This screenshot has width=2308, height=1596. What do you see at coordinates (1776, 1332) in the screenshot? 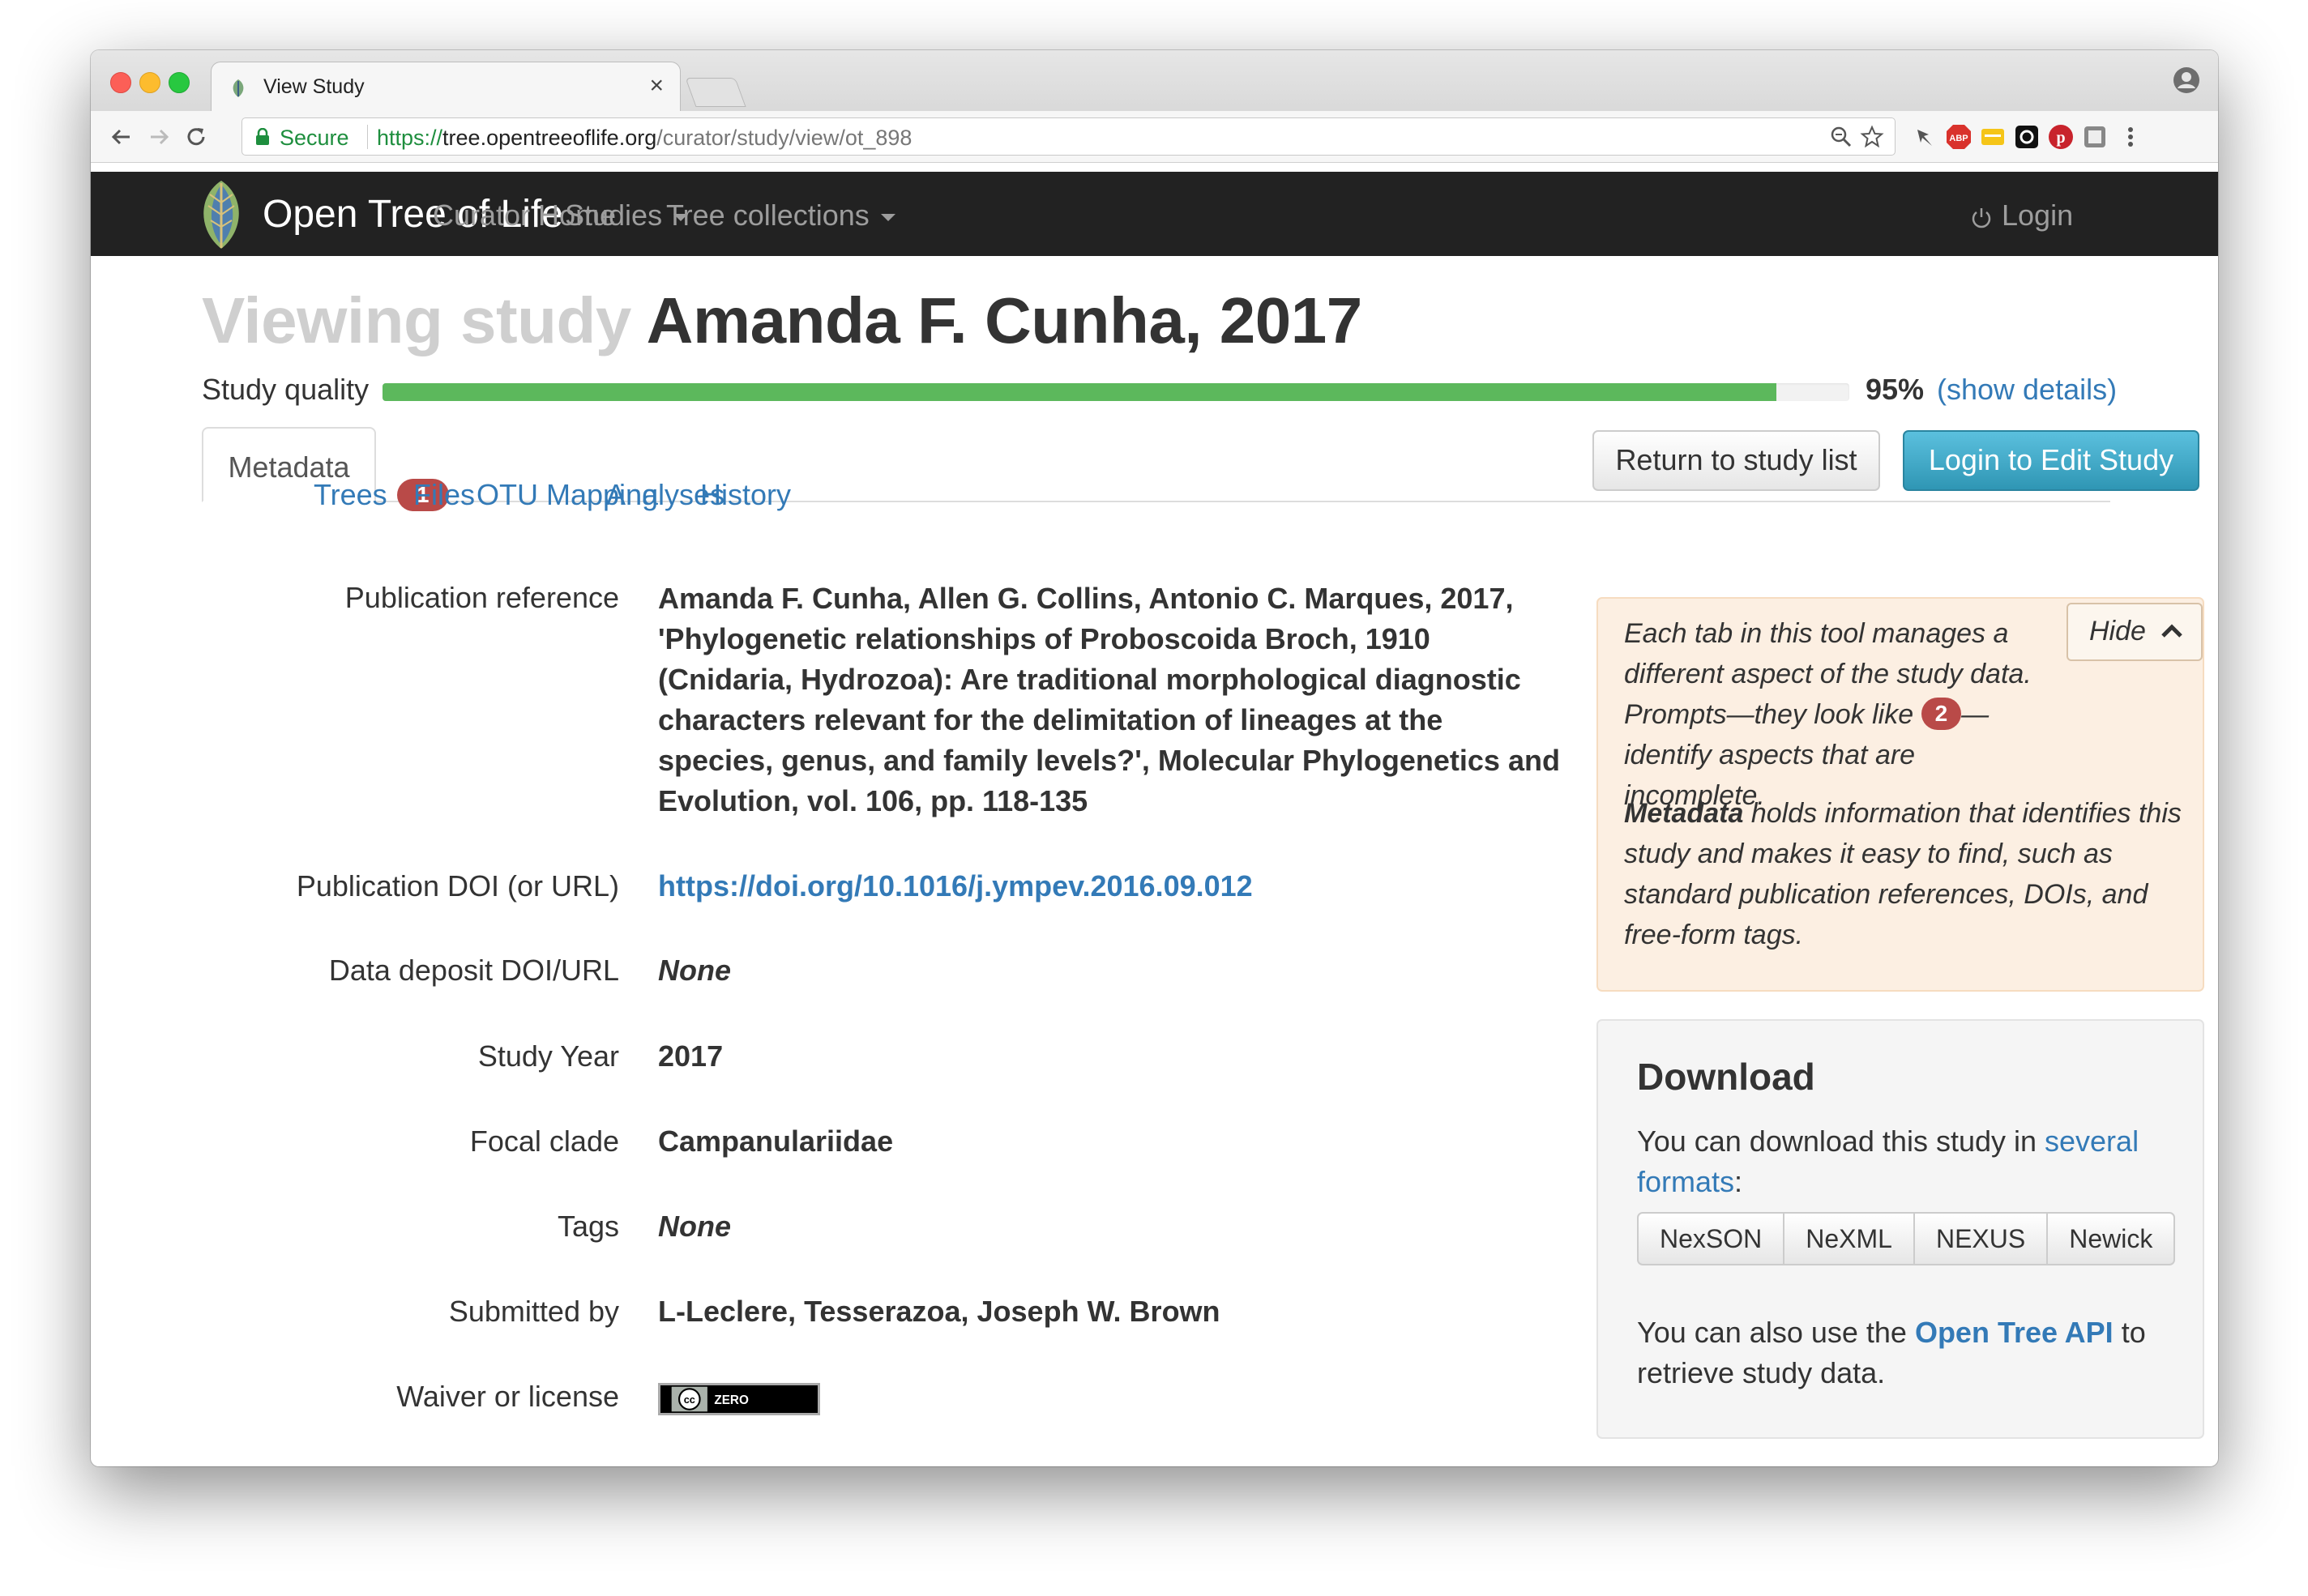
I see `download-api-text-a: You can also use the` at bounding box center [1776, 1332].